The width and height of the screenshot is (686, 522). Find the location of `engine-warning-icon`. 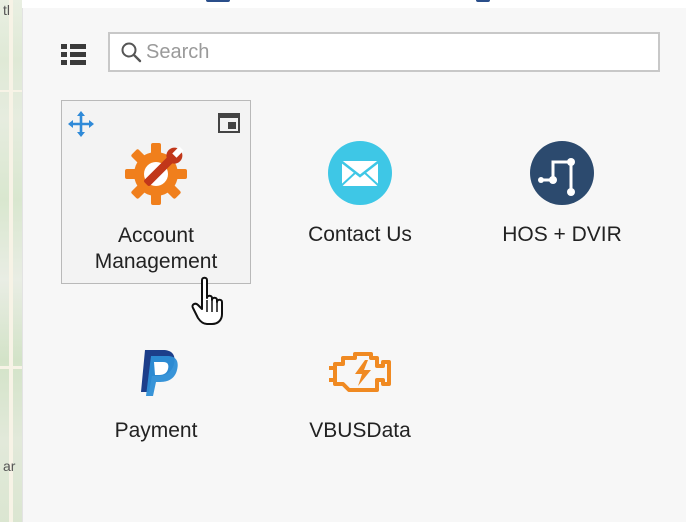

engine-warning-icon is located at coordinates (360, 371).